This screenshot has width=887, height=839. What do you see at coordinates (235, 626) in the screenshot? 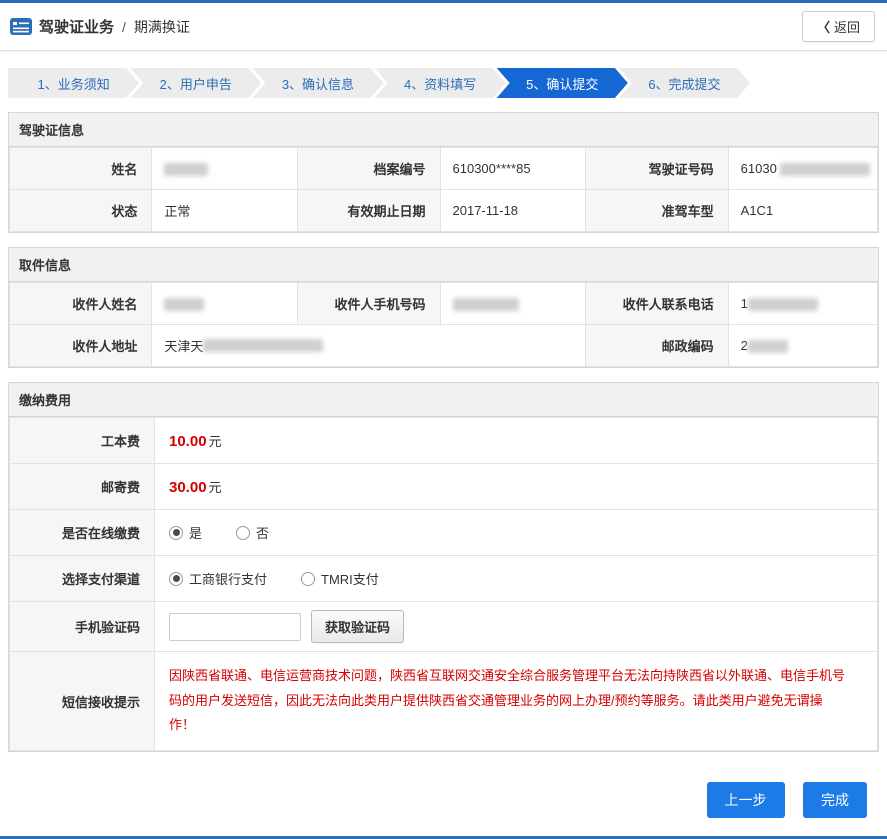
I see `sms-code-input` at bounding box center [235, 626].